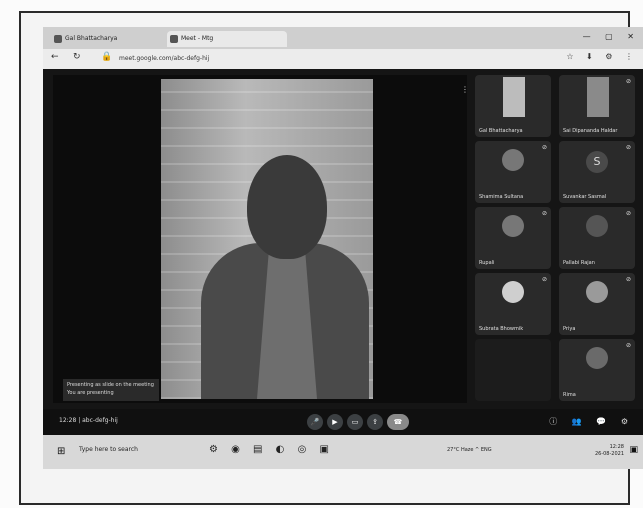  I want to click on participant-name: Rima, so click(569, 395).